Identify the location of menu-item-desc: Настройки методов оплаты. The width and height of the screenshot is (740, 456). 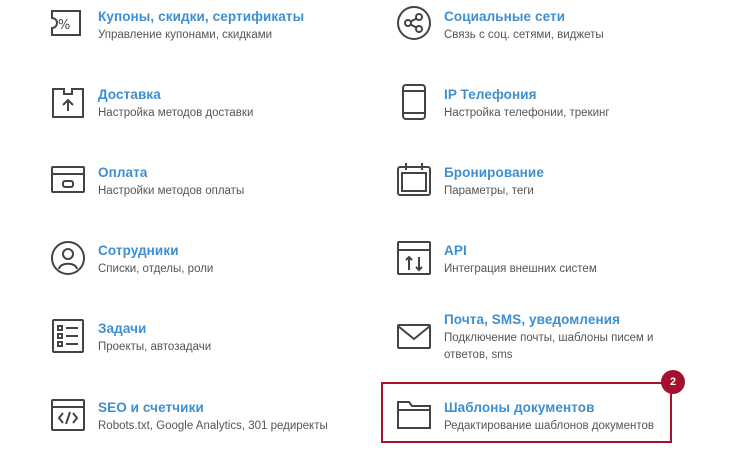
(171, 191).